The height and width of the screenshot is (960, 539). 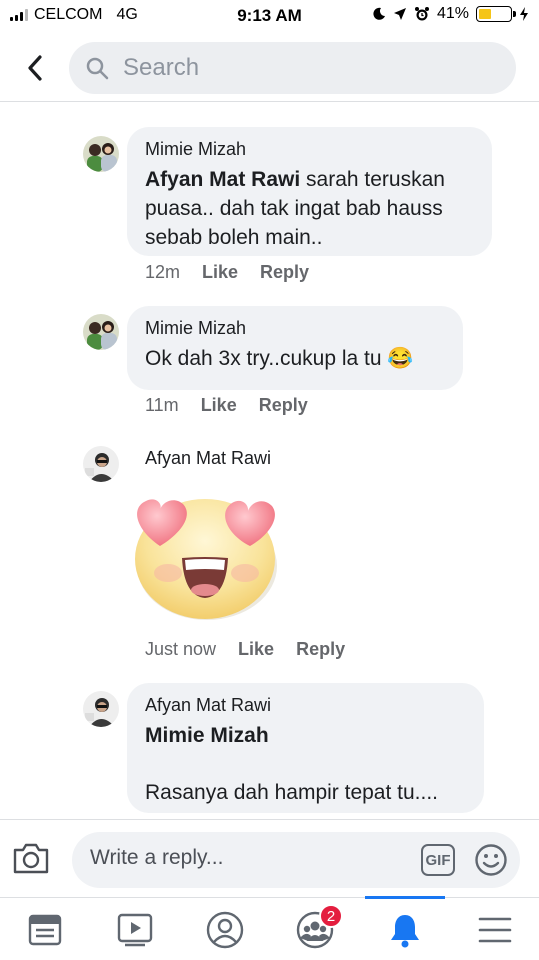 I want to click on groups-badge: 2, so click(x=331, y=916).